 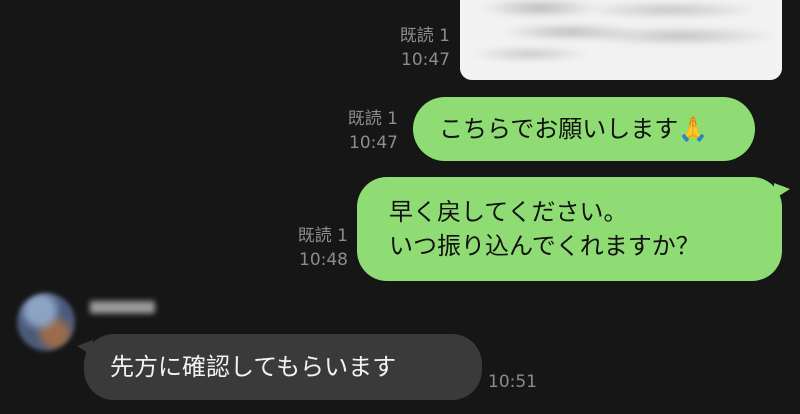 What do you see at coordinates (309, 248) in the screenshot?
I see `message-meta: 既読 1 10:48` at bounding box center [309, 248].